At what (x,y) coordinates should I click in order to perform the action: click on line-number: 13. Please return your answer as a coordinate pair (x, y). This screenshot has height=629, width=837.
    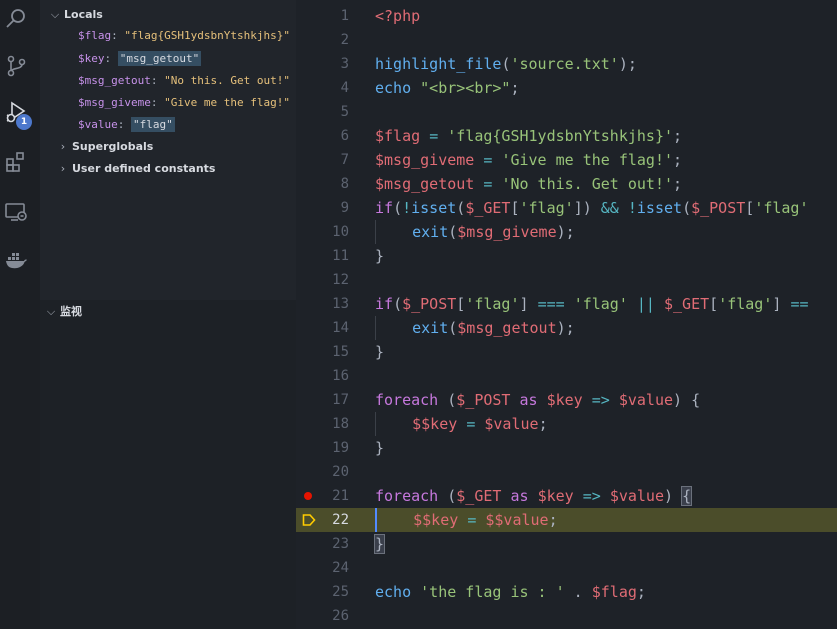
    Looking at the image, I should click on (340, 304).